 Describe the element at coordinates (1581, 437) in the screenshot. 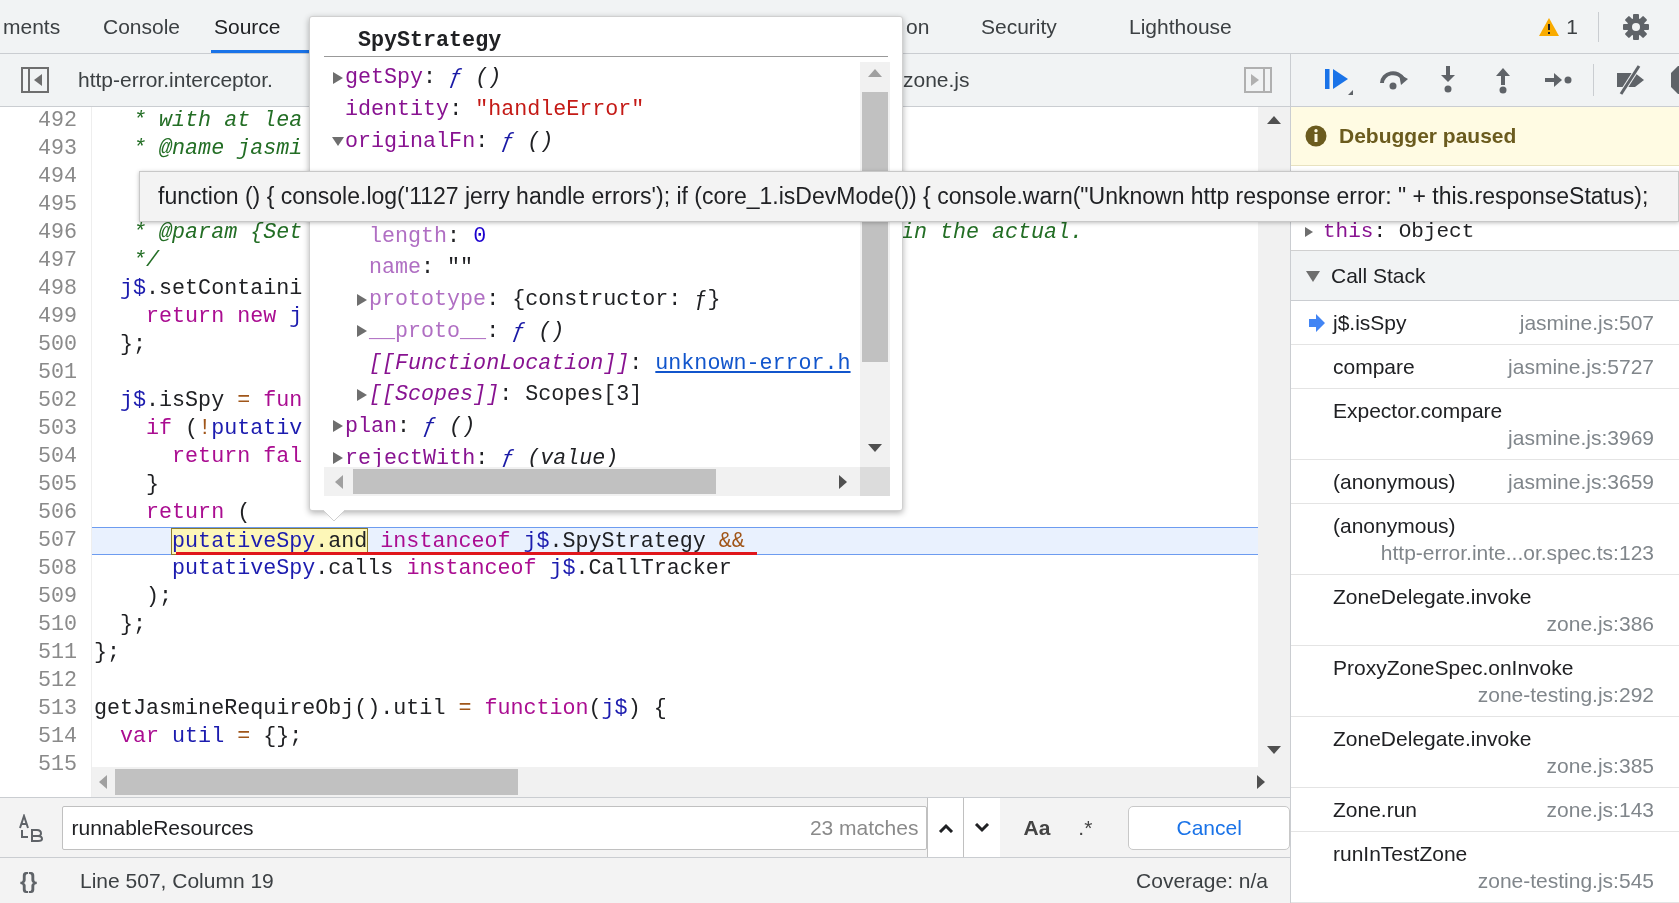

I see `source-location: jasmine.js:3969` at that location.